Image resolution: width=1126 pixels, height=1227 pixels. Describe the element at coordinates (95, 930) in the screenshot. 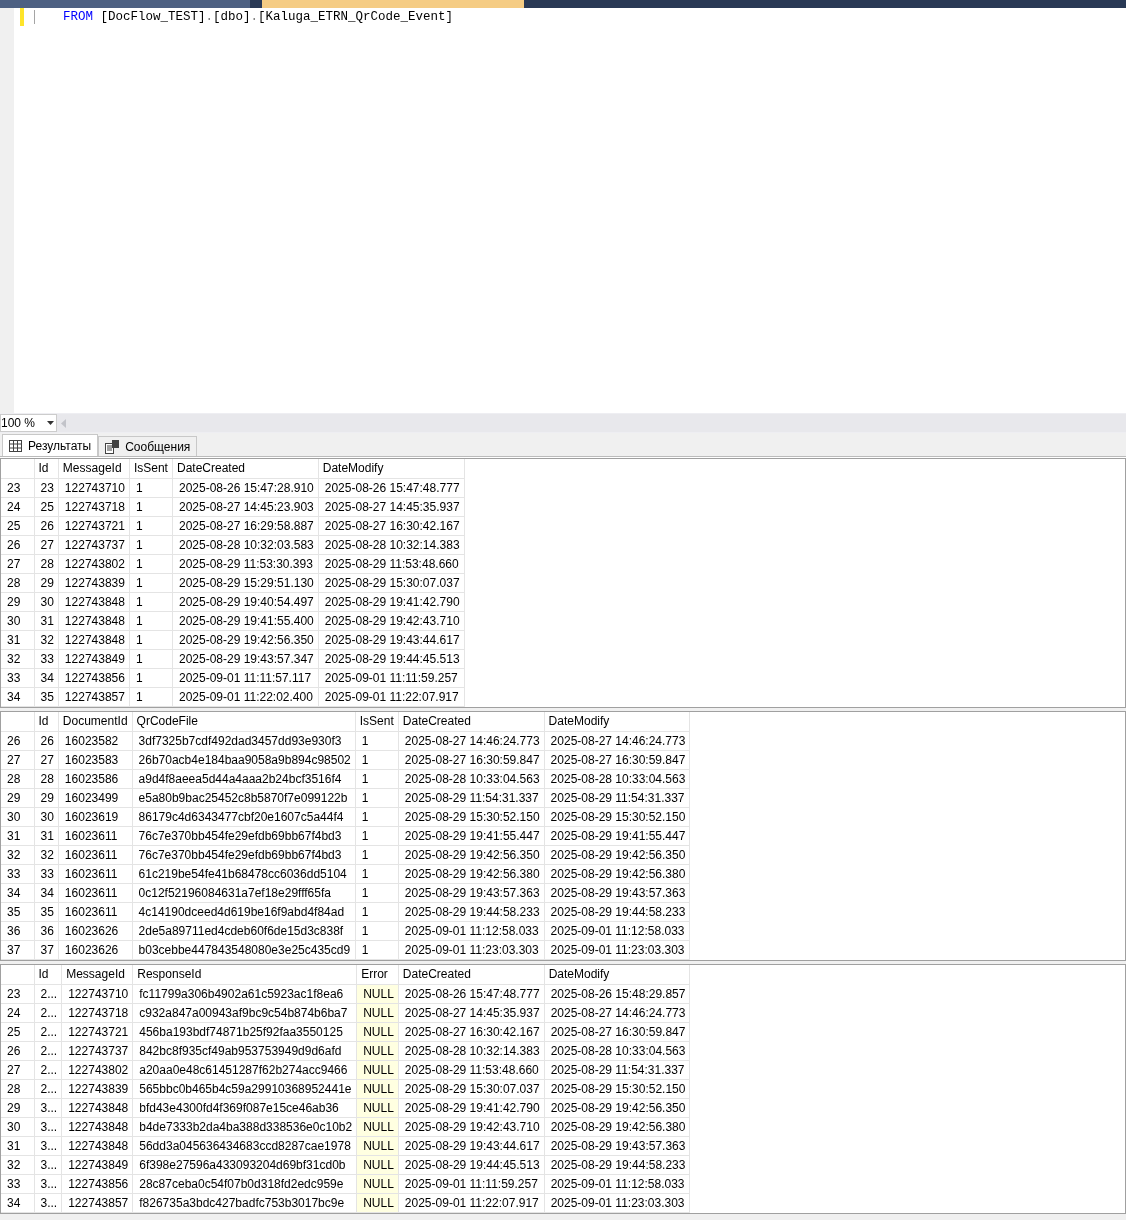

I see `table-cell: 16023626` at that location.